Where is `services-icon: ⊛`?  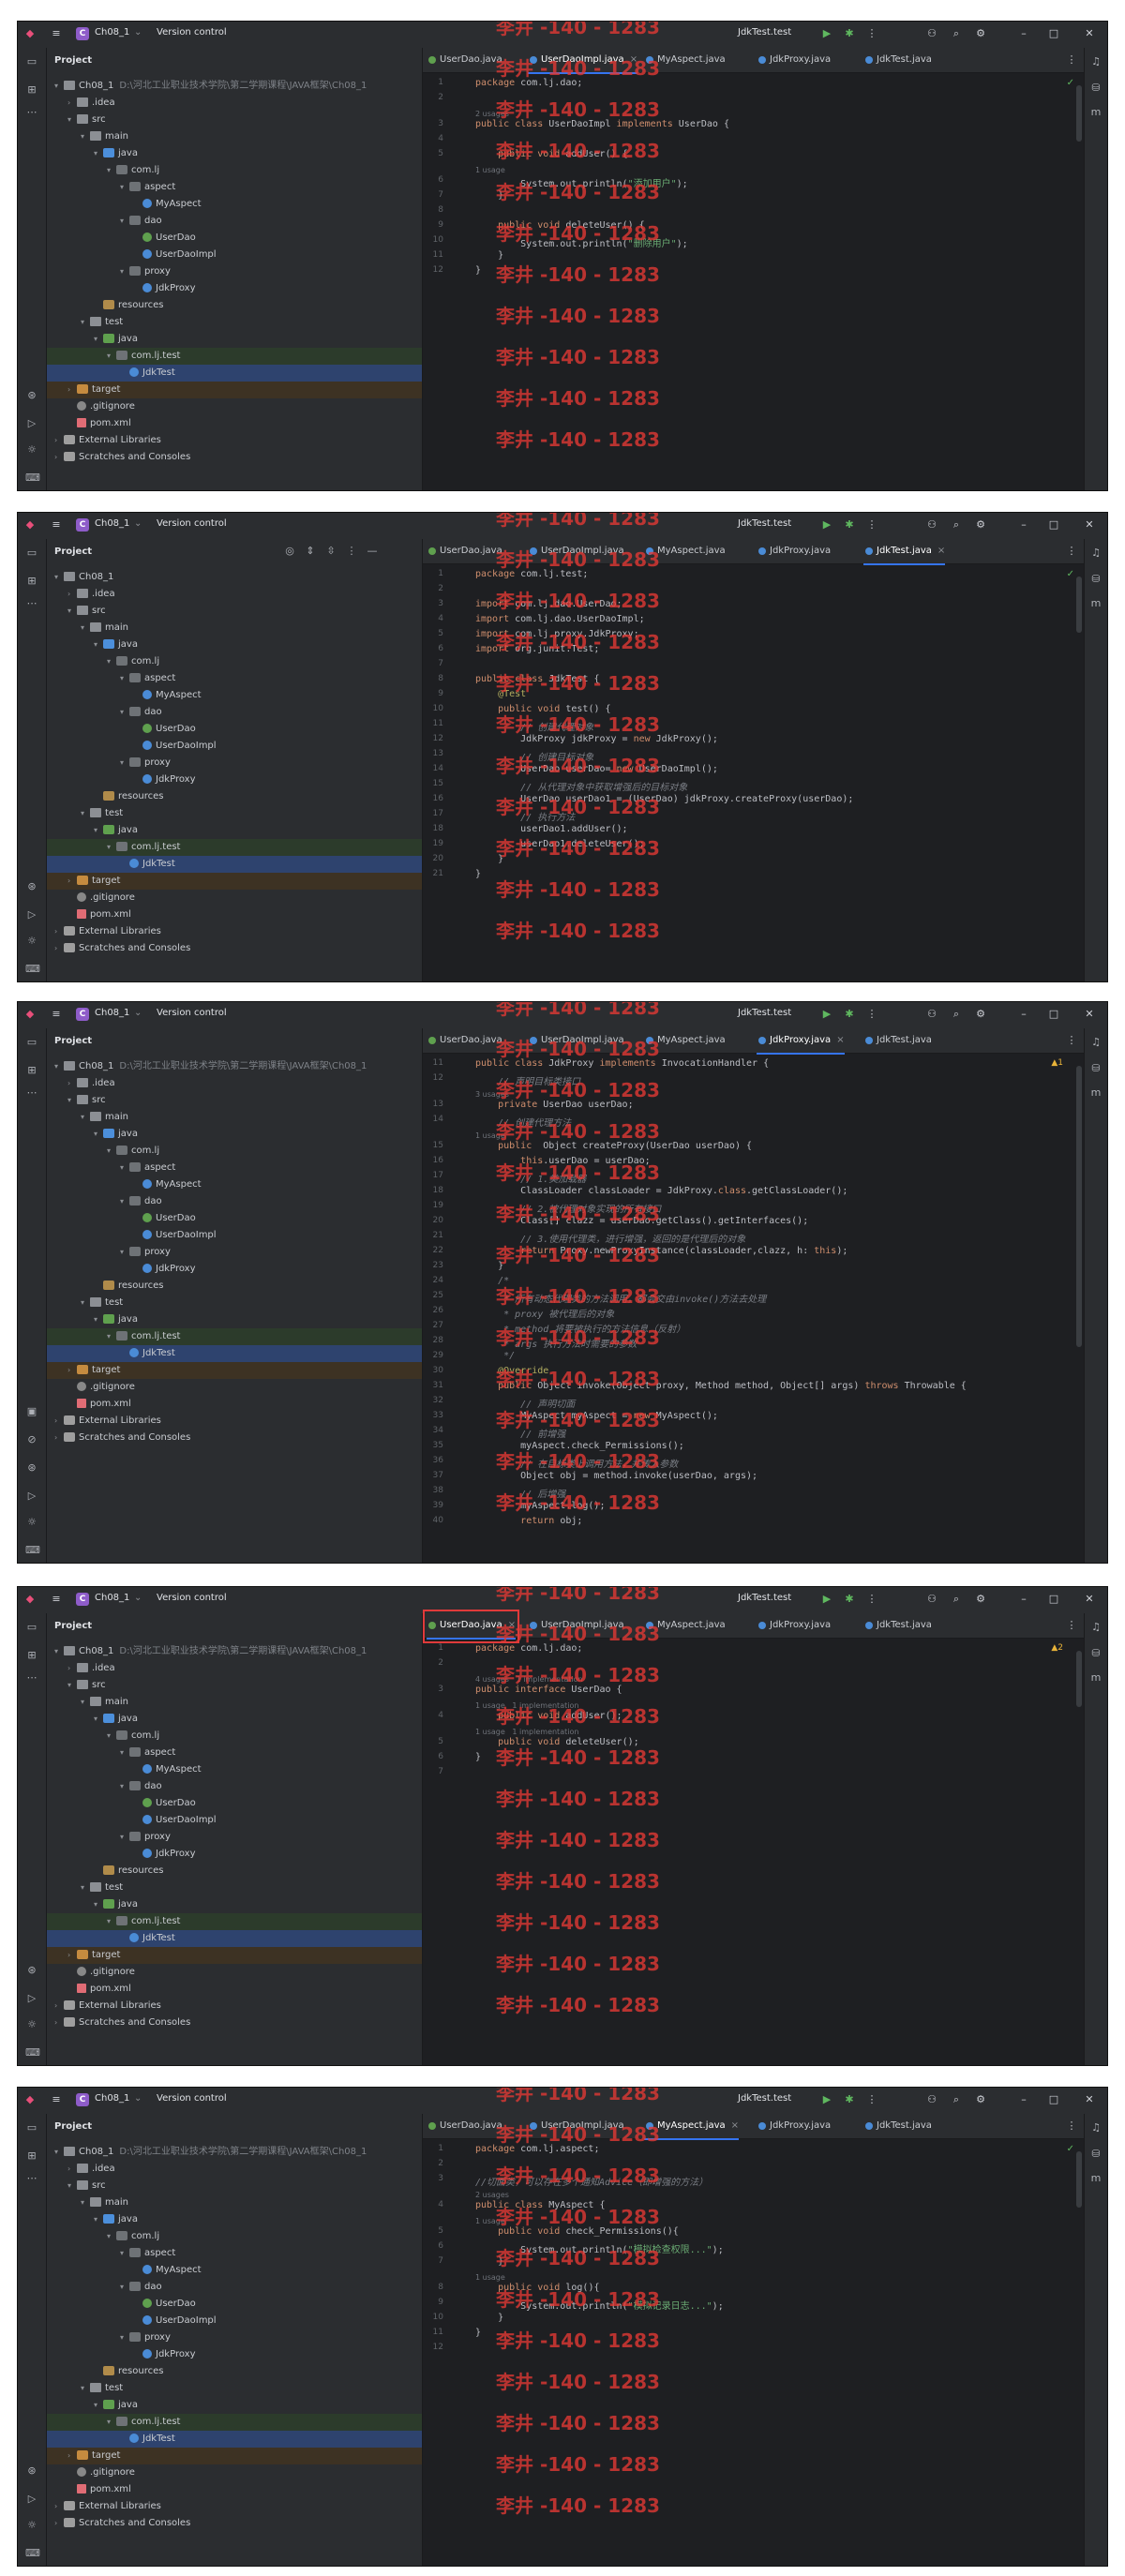
services-icon: ⊛ is located at coordinates (31, 887).